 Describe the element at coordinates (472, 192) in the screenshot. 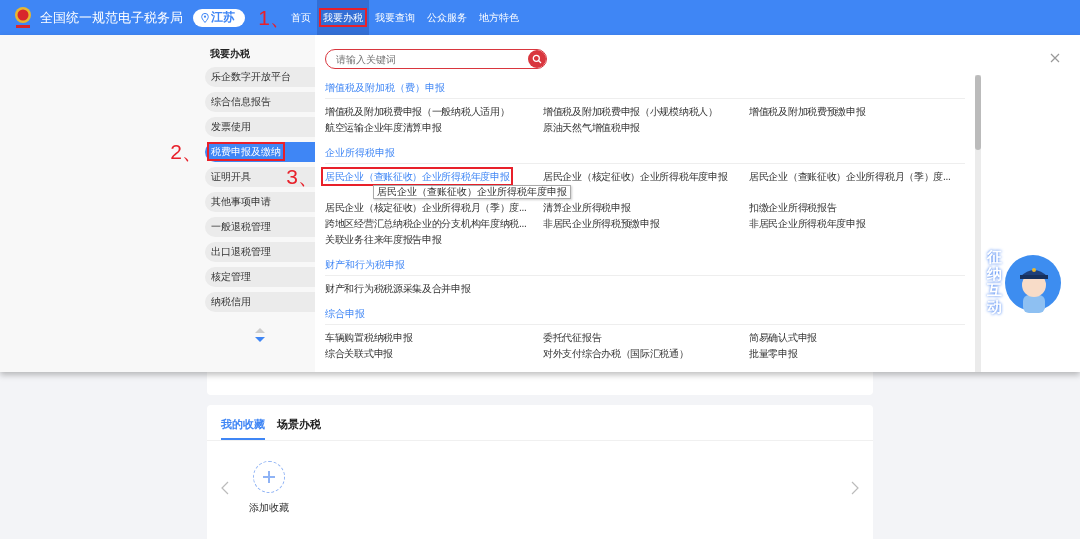

I see `tooltip: 居民企业（查账征收）企业所得税年度申报` at that location.